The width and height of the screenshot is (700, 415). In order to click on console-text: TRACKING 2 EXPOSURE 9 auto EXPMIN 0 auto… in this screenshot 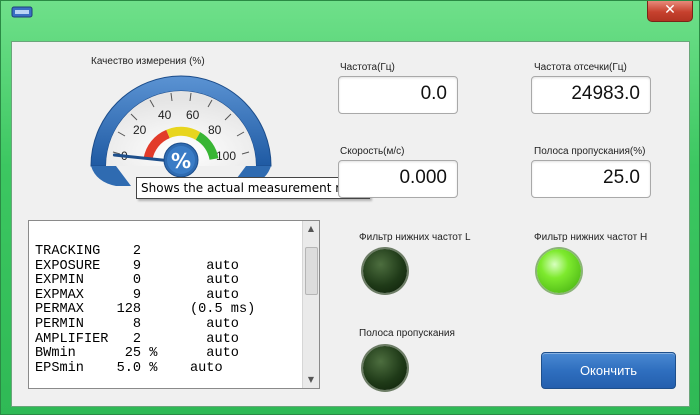, I will do `click(145, 310)`.